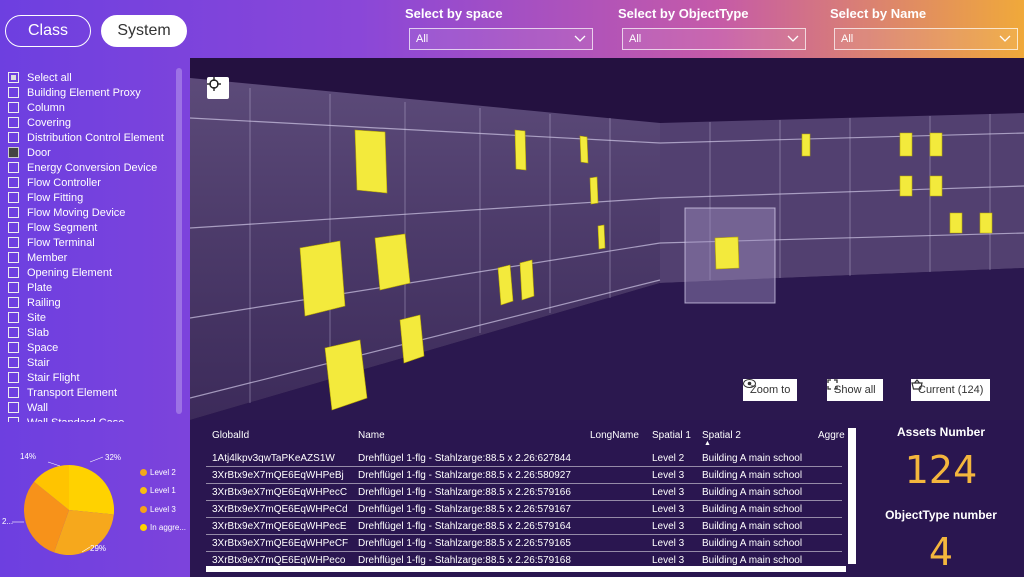 Image resolution: width=1024 pixels, height=577 pixels. What do you see at coordinates (422, 39) in the screenshot?
I see `space-filter-value: All` at bounding box center [422, 39].